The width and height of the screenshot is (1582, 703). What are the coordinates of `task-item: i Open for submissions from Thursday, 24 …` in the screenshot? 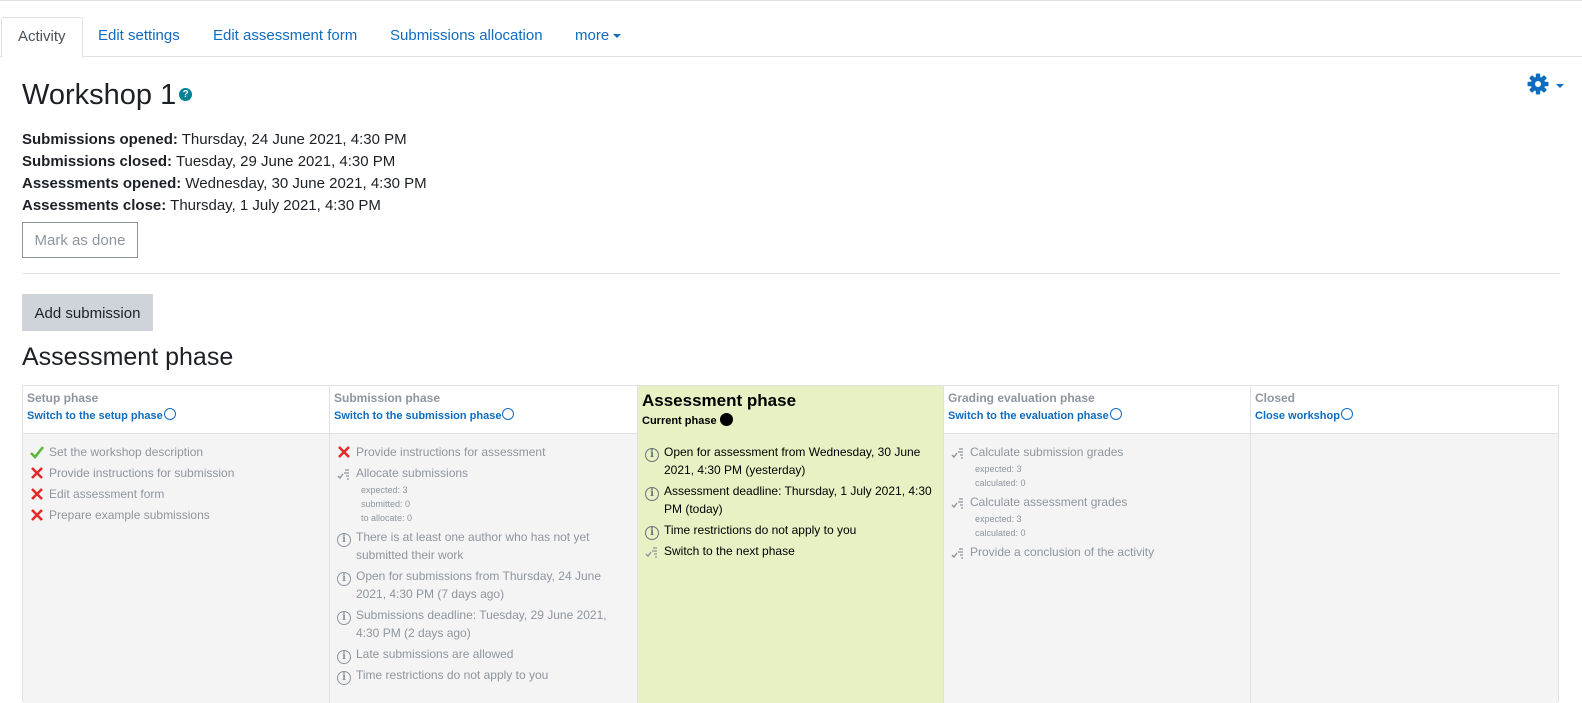 It's located at (483, 585).